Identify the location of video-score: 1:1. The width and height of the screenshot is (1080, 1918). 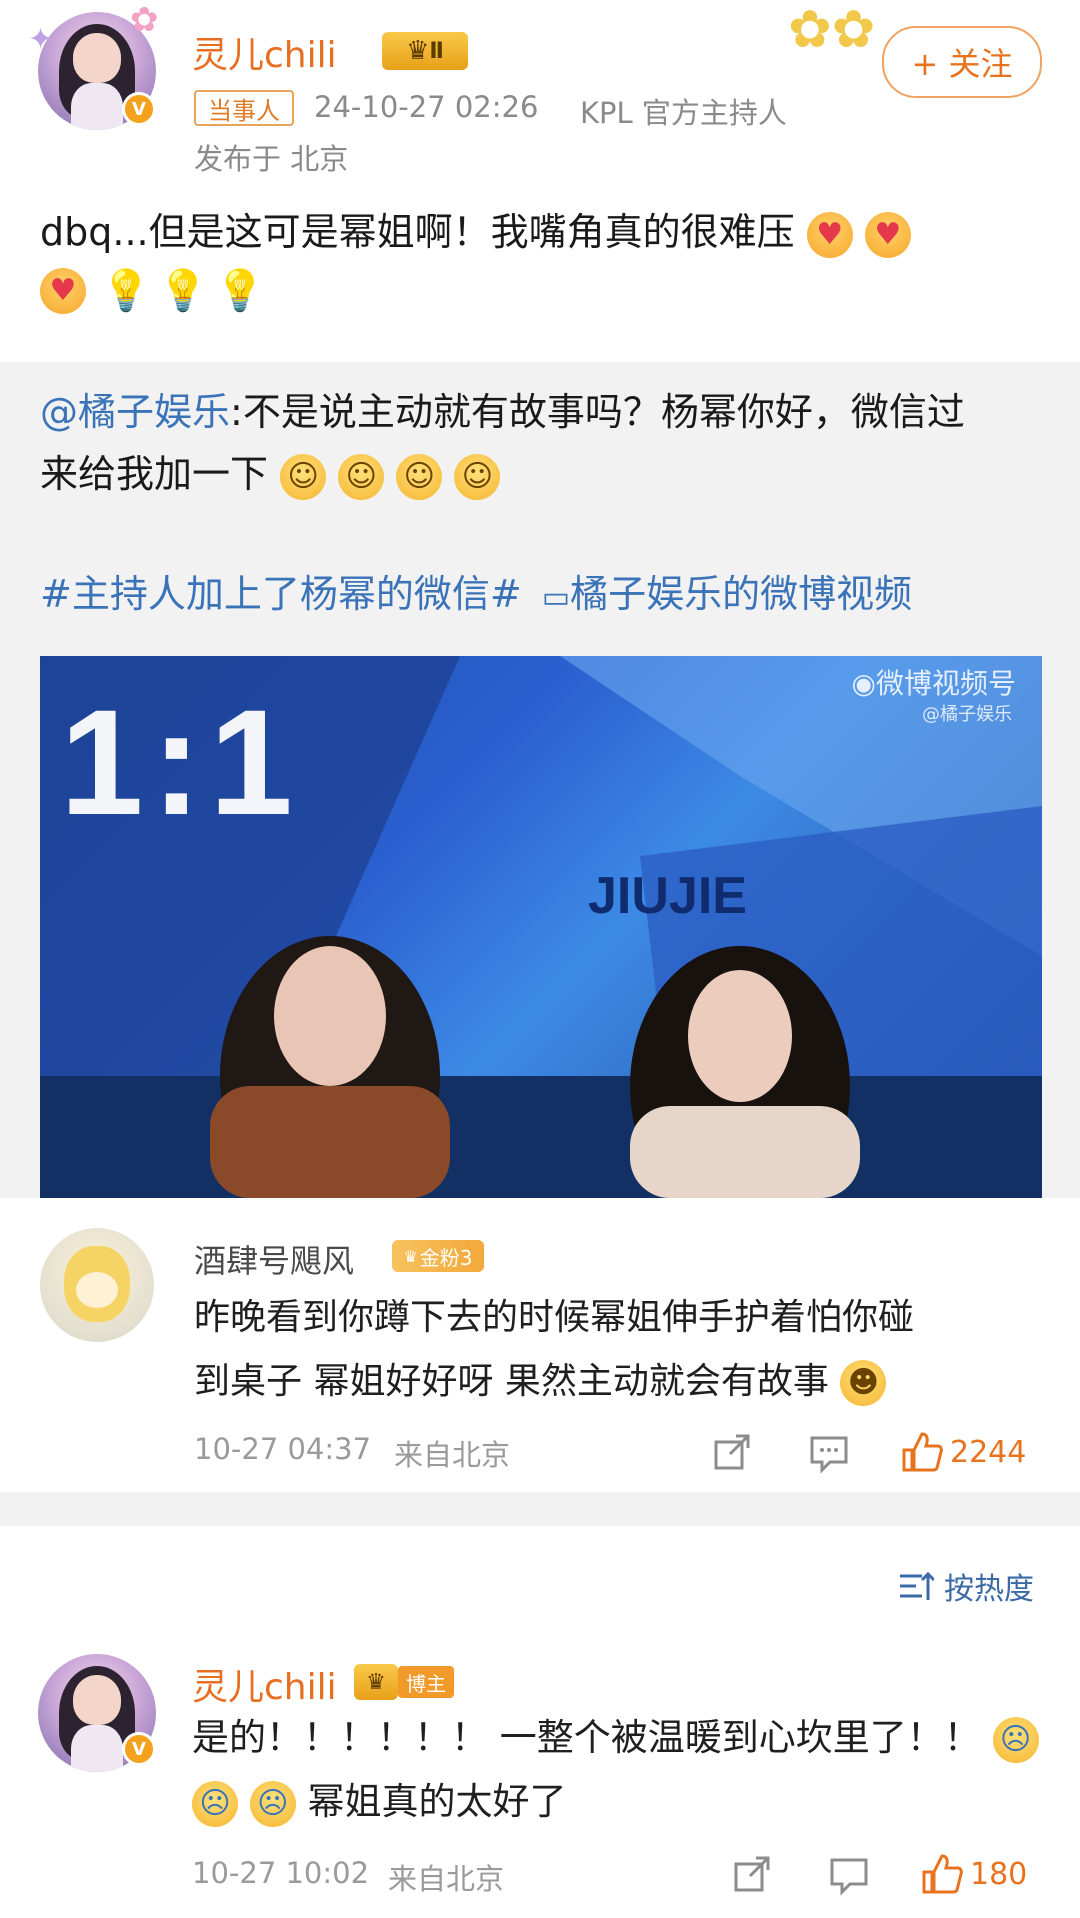
(180, 762).